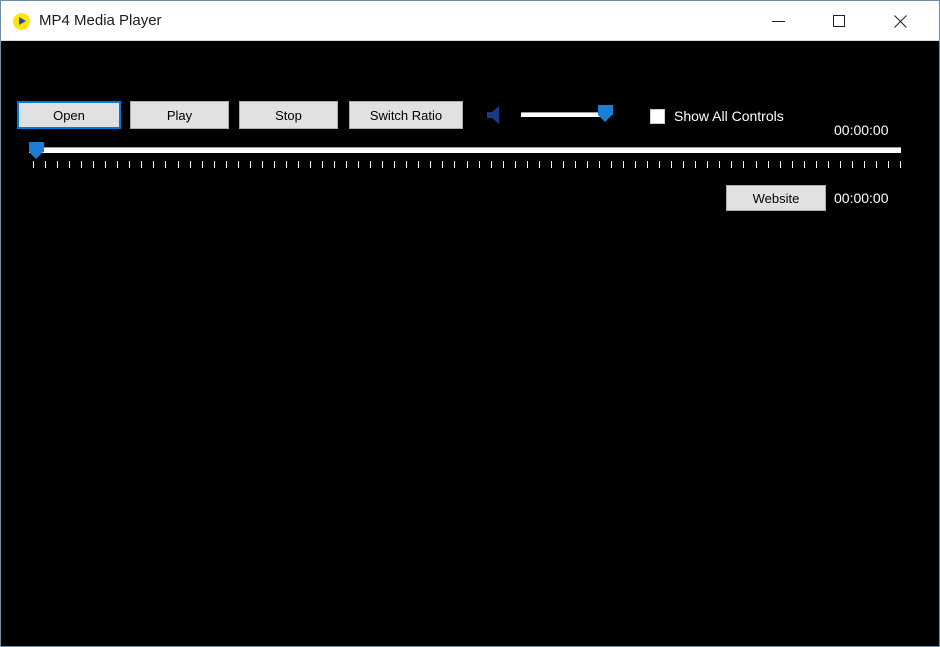 This screenshot has height=647, width=940. I want to click on show-all-controls-row: Show All Controls, so click(717, 116).